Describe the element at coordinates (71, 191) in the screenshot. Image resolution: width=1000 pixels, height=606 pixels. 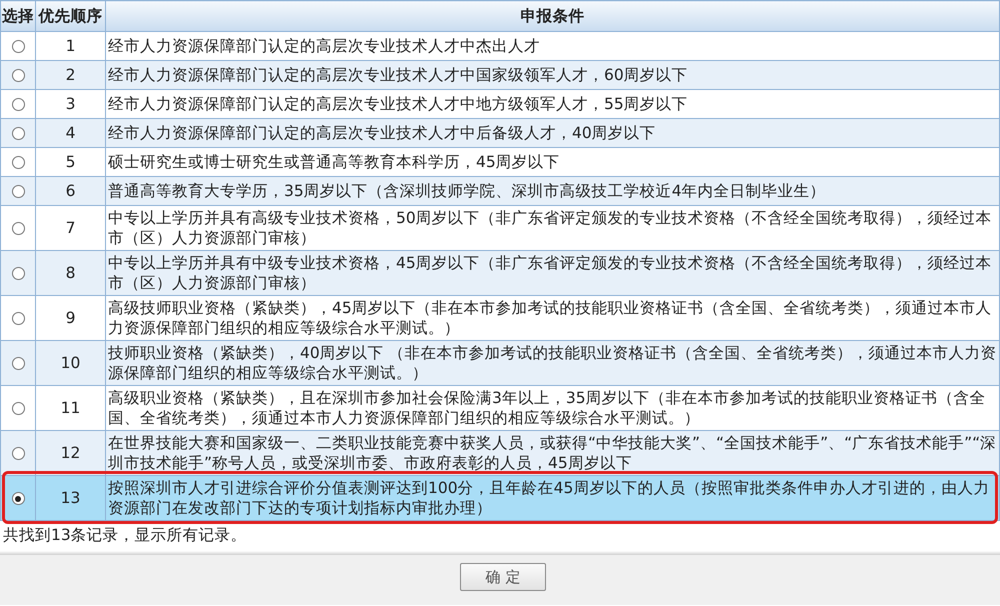
I see `table-cell: 6` at that location.